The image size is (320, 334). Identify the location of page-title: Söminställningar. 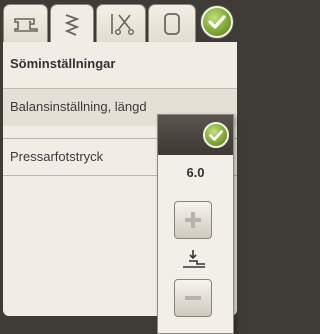
(63, 63).